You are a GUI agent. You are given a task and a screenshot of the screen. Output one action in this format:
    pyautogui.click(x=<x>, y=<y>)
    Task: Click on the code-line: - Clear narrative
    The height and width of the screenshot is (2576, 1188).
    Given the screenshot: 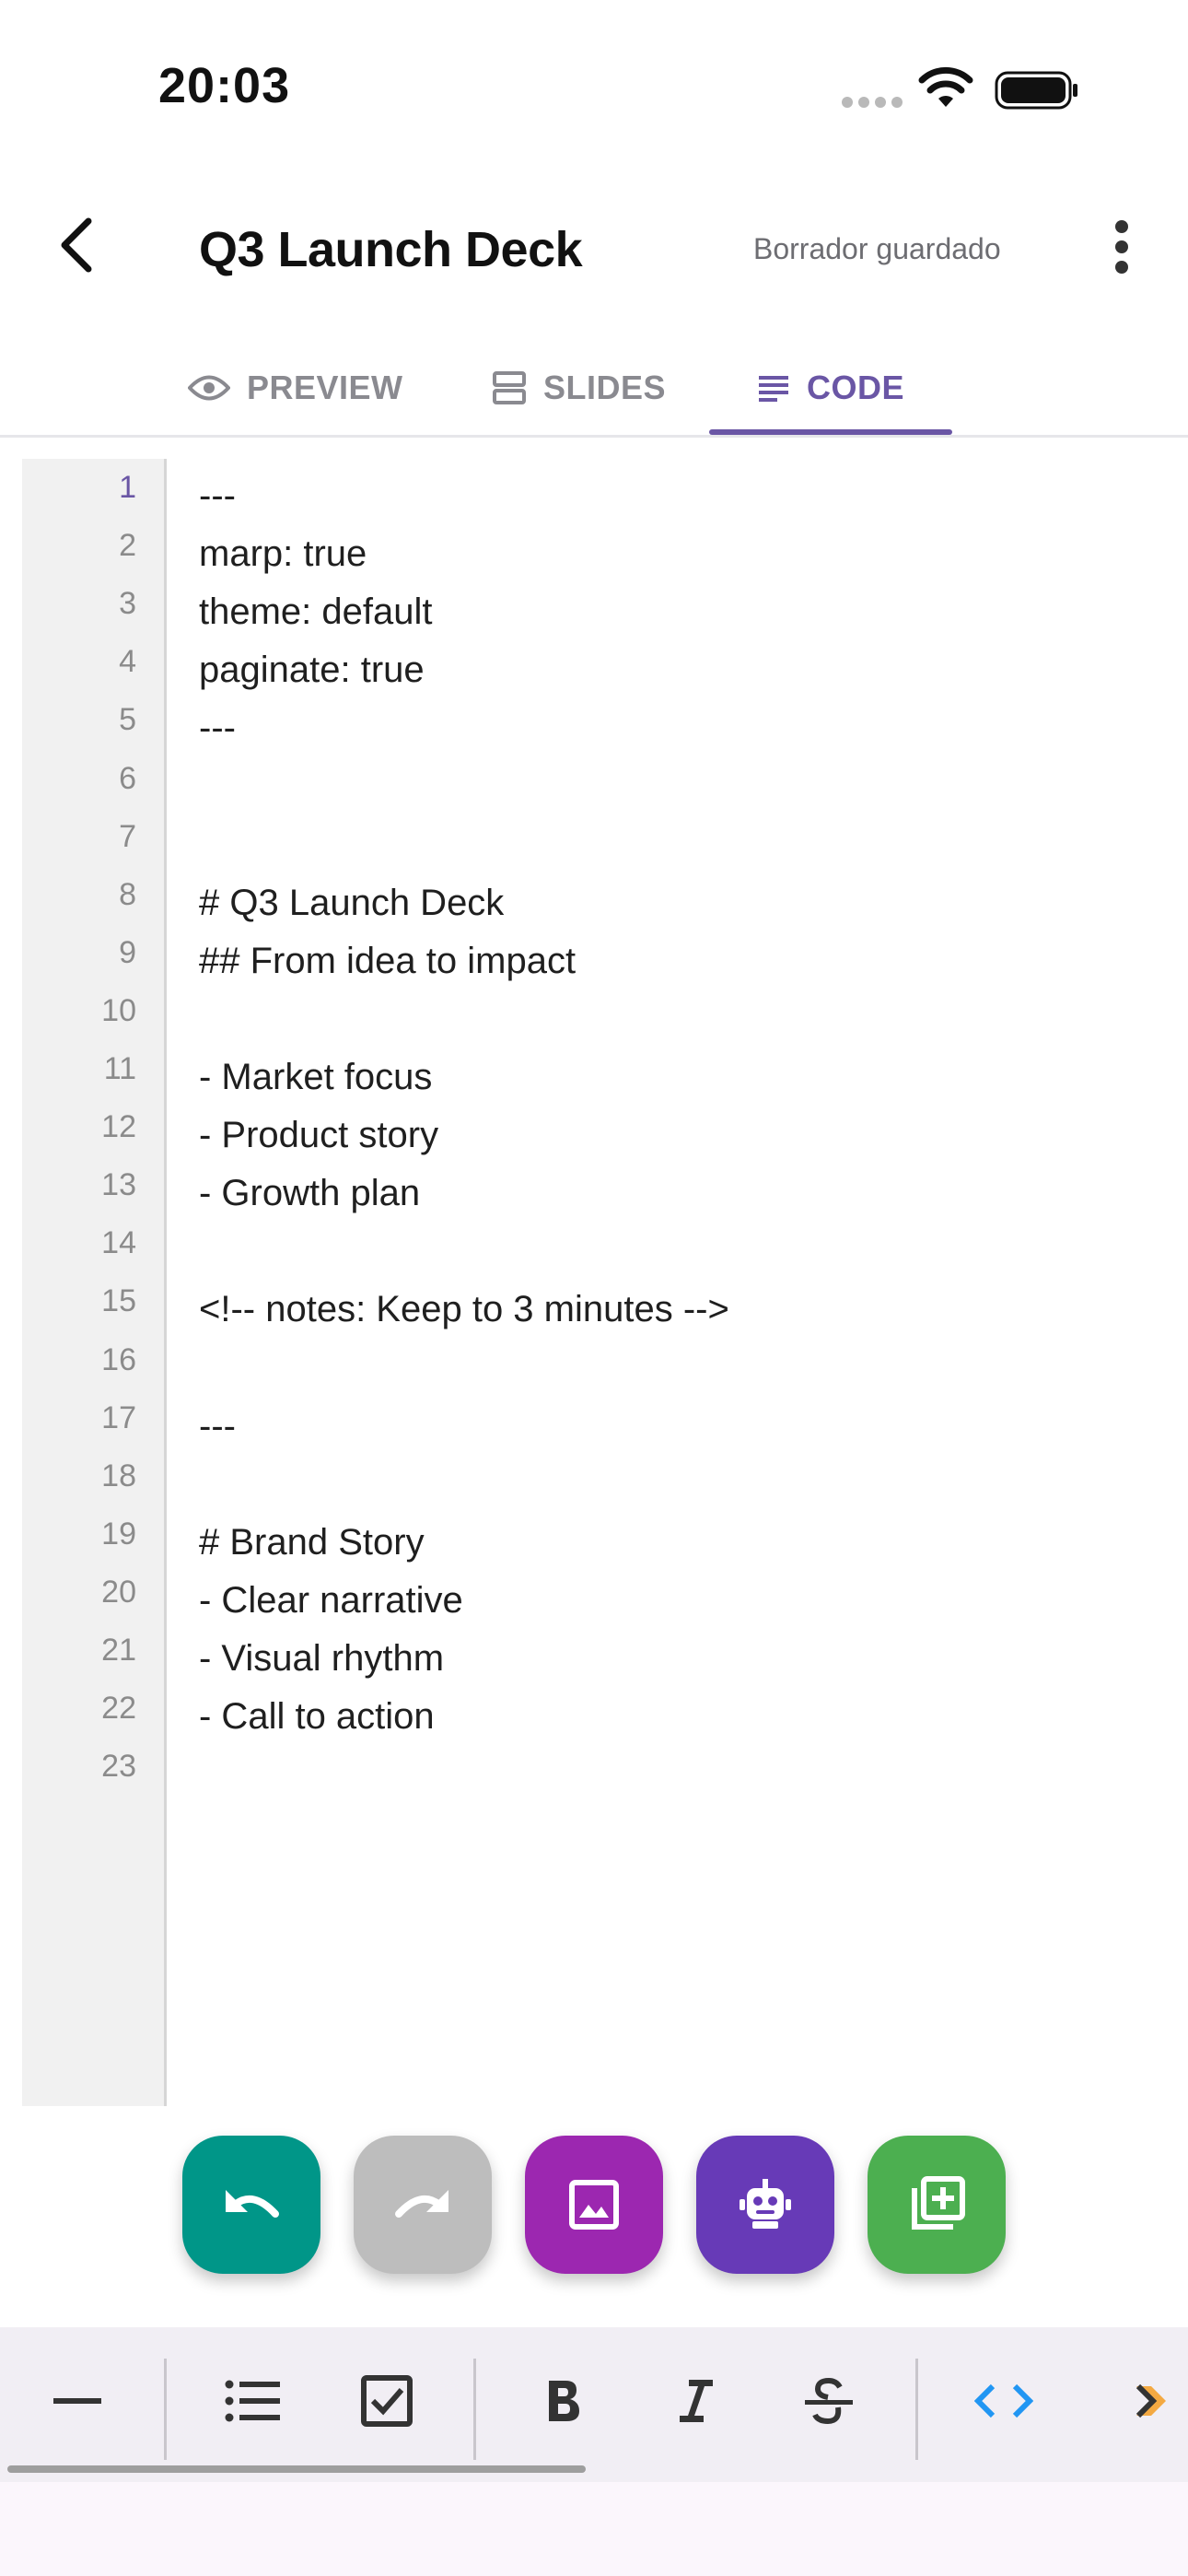 What is the action you would take?
    pyautogui.click(x=331, y=1601)
    